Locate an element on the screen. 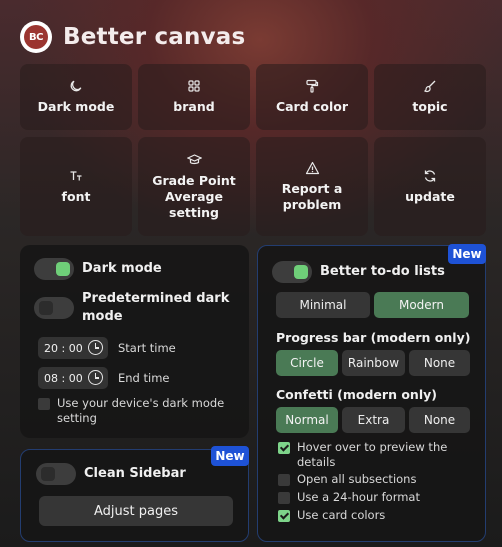  logo-text: BC is located at coordinates (36, 37).